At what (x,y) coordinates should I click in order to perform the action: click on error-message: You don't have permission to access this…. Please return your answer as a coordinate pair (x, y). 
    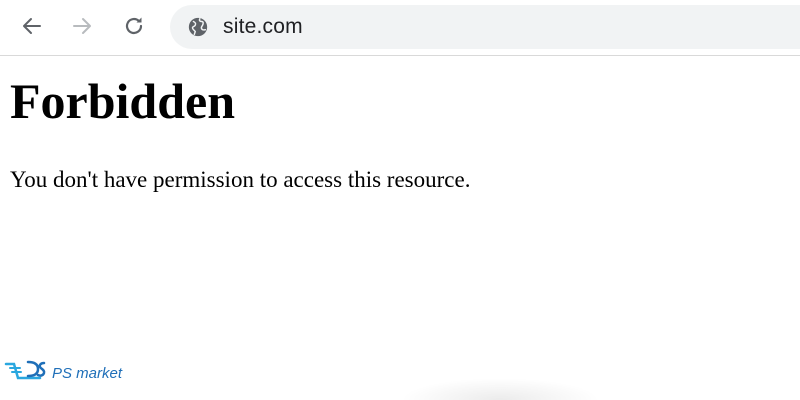
    Looking at the image, I should click on (240, 179).